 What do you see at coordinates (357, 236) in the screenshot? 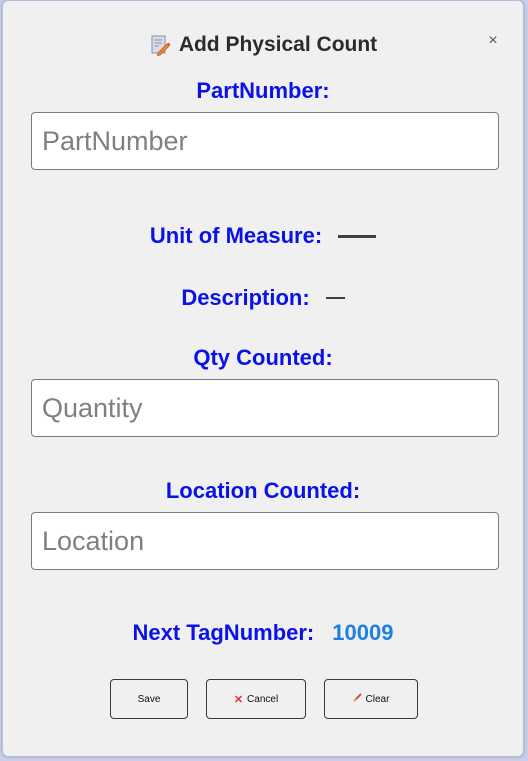
I see `unit-of-measure-value` at bounding box center [357, 236].